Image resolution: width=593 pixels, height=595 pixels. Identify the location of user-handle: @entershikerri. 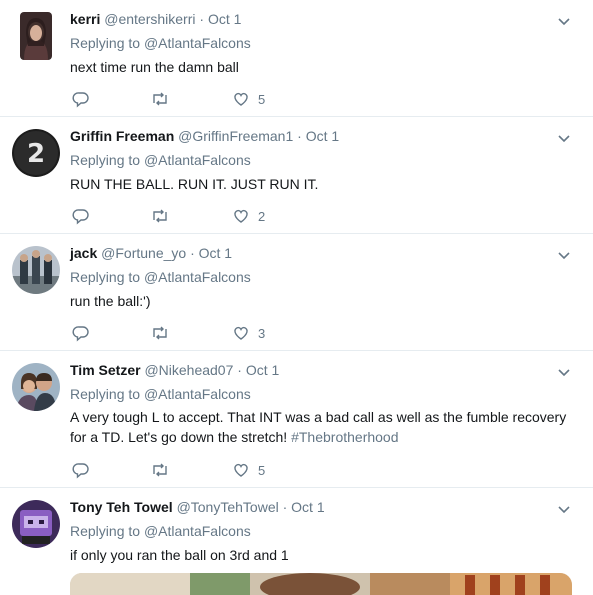
(149, 19).